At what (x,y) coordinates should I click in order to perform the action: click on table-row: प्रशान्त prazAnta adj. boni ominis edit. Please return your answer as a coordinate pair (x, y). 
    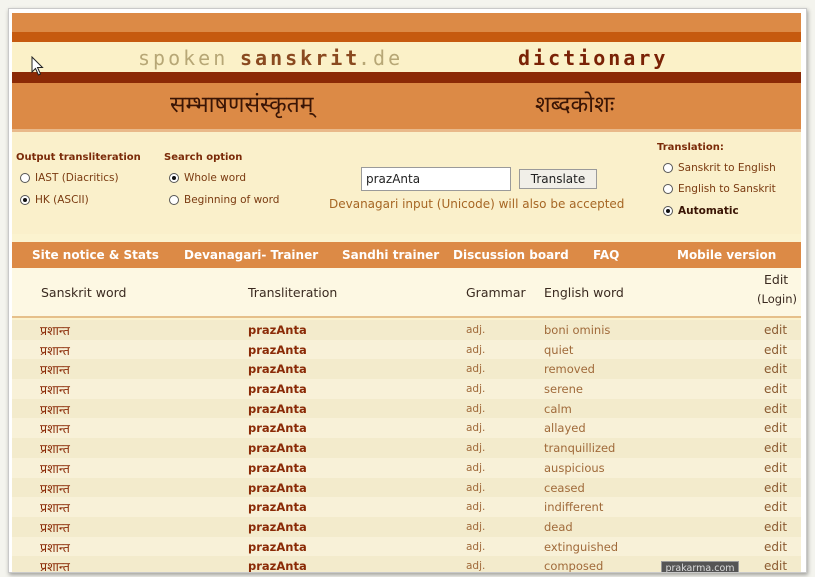
    Looking at the image, I should click on (406, 330).